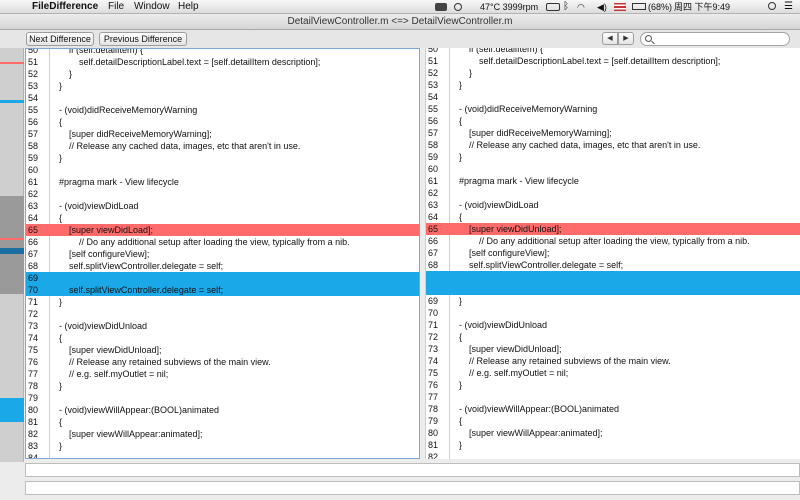 Image resolution: width=800 pixels, height=500 pixels. Describe the element at coordinates (222, 374) in the screenshot. I see `code-line: 77 // e.g. self.myOutlet = nil;` at that location.